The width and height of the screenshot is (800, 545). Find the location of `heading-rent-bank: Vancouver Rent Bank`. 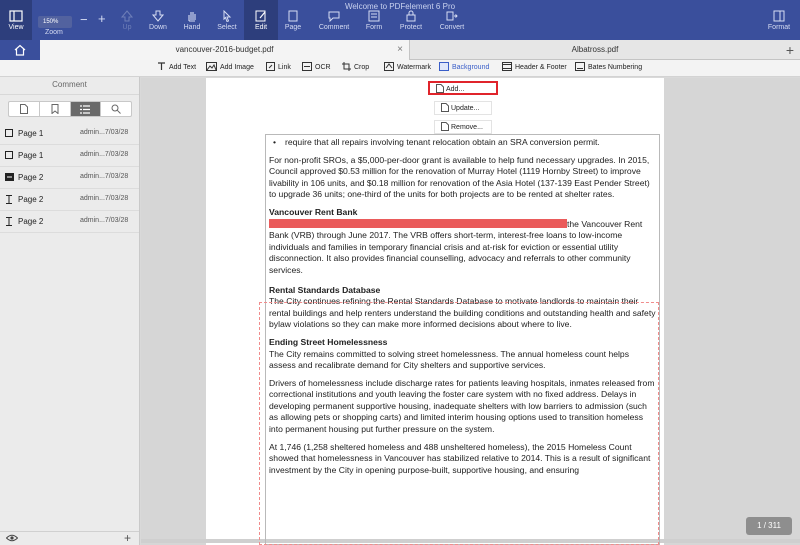

heading-rent-bank: Vancouver Rent Bank is located at coordinates (313, 211).